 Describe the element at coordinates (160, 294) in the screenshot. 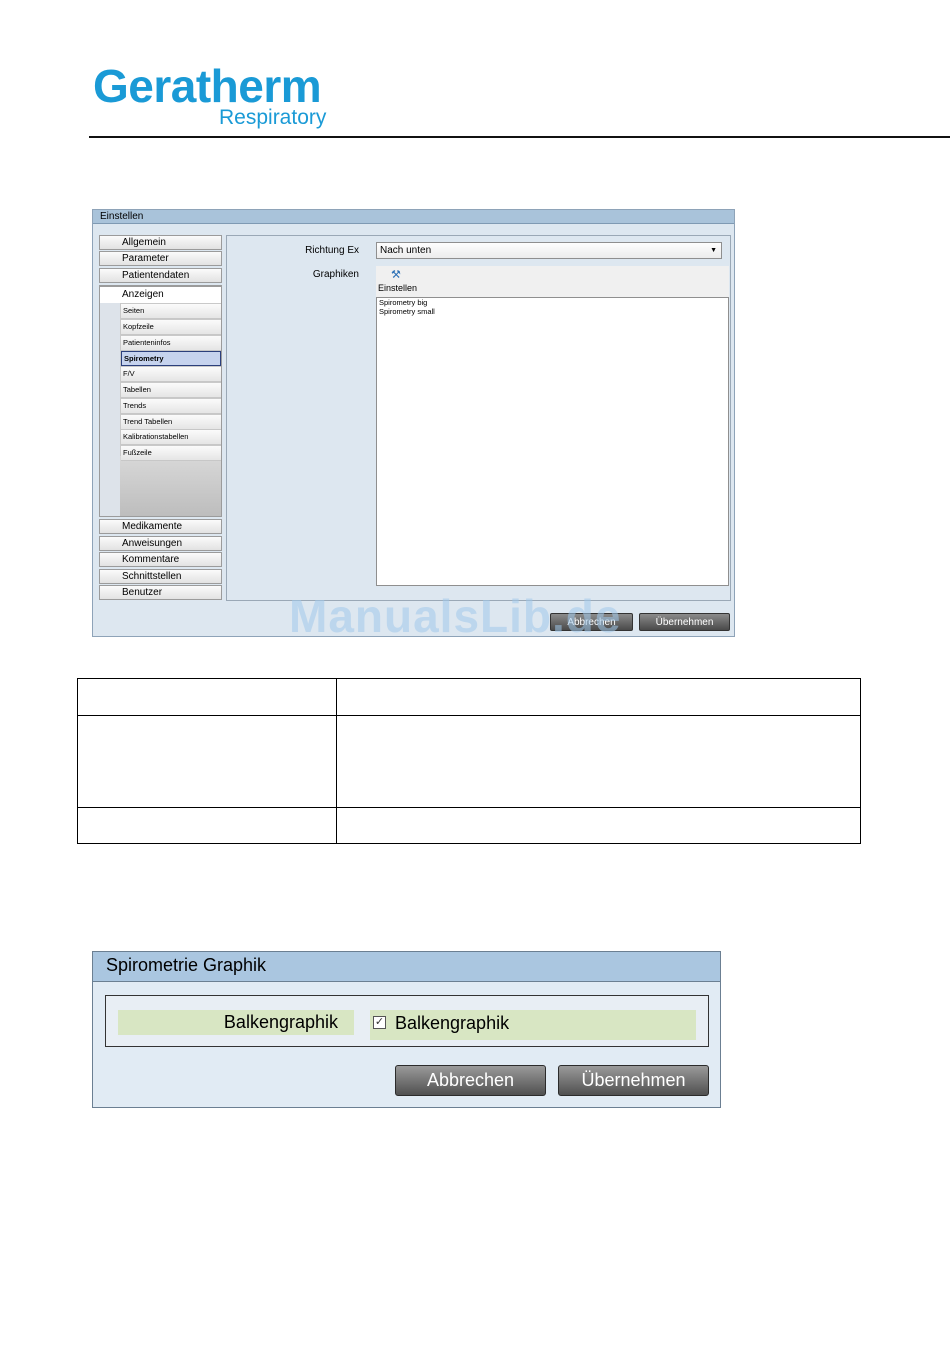

I see `nav-item-anzeigen: Anzeigen` at that location.